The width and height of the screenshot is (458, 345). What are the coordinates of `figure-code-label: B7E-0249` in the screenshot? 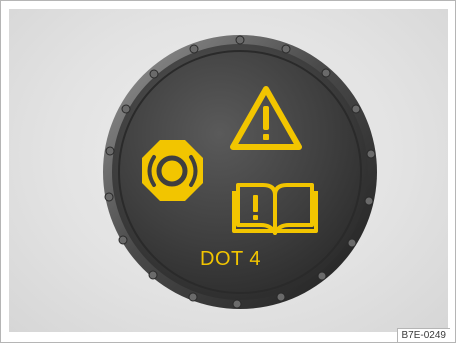 It's located at (423, 335).